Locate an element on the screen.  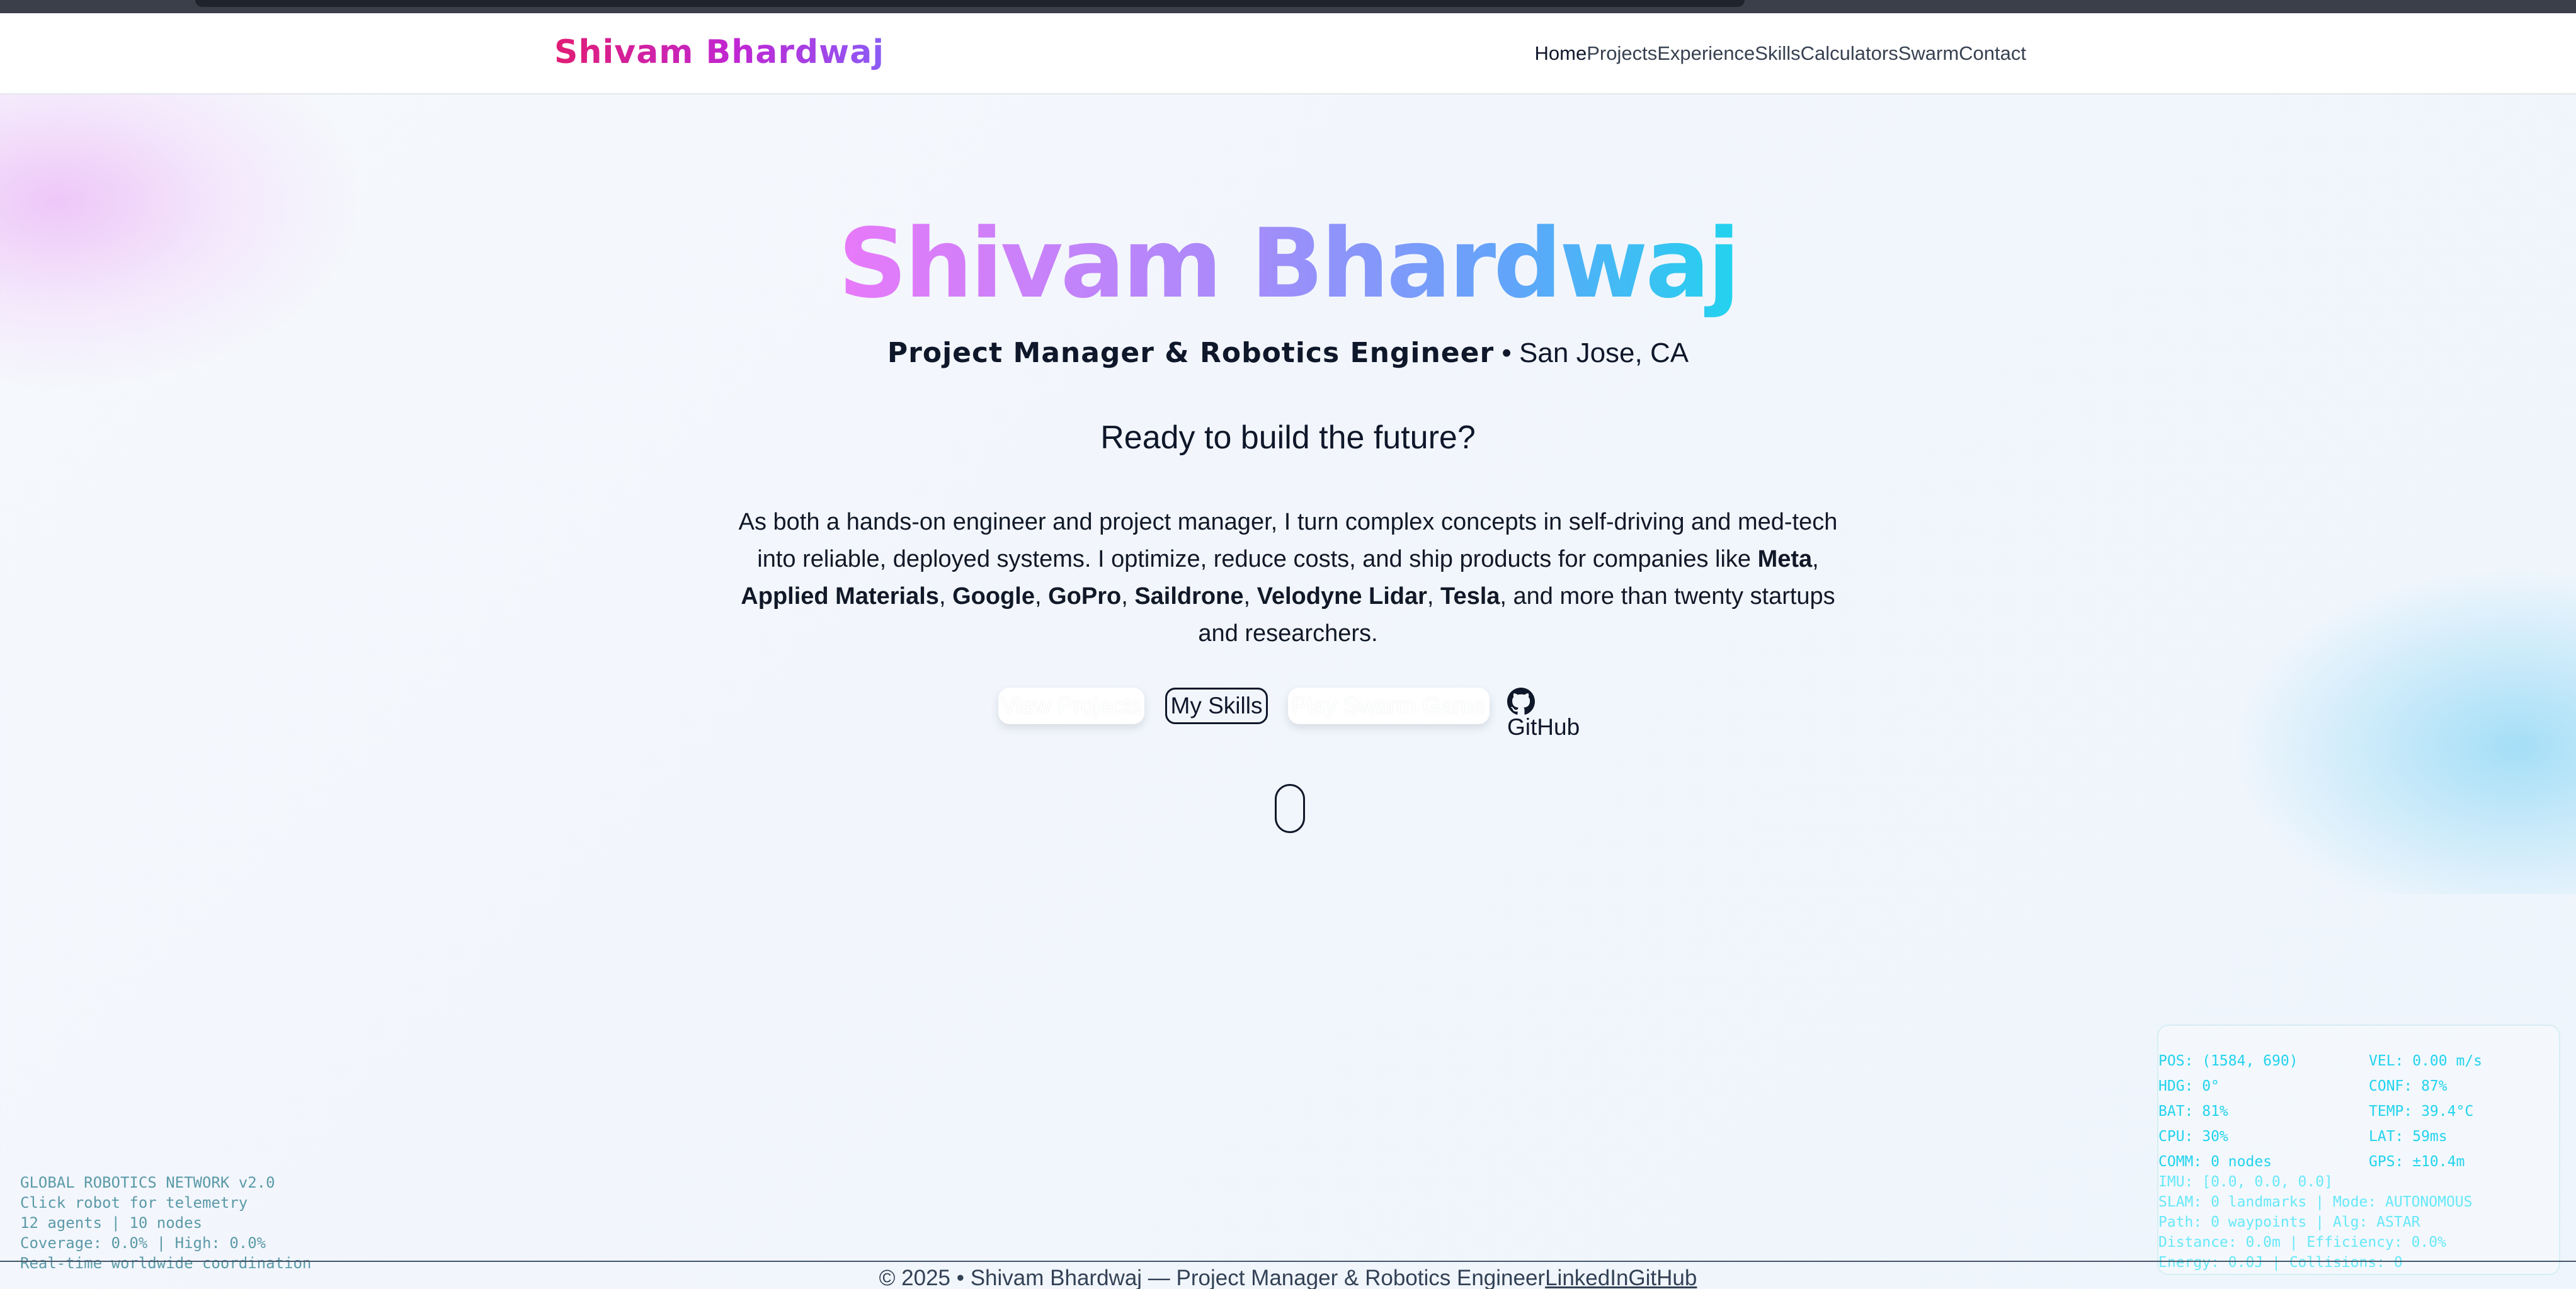
telemetry-gps: GPS: ±10.4m is located at coordinates (2417, 1162).